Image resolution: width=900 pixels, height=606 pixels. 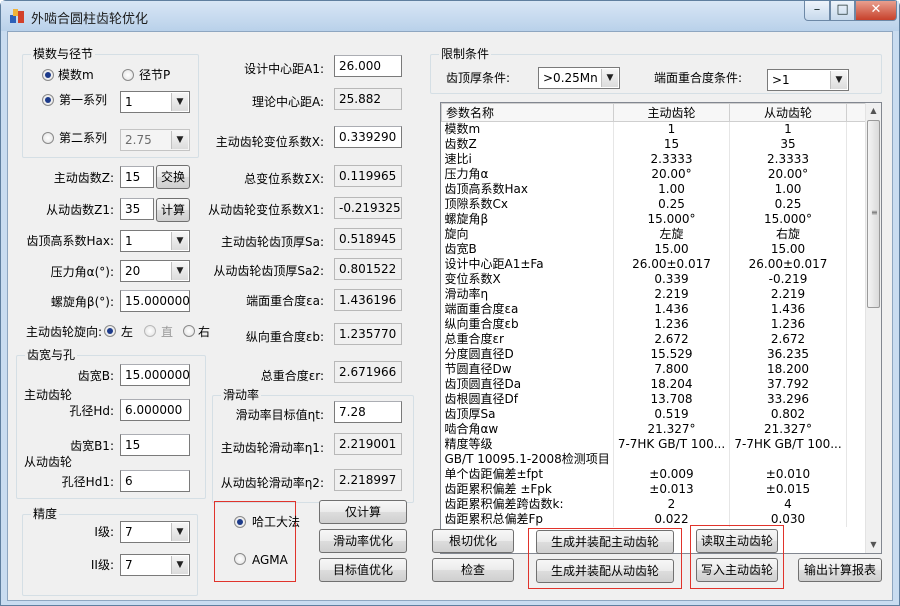 What do you see at coordinates (788, 429) in the screenshot?
I see `driven-value-cell: 21.327°` at bounding box center [788, 429].